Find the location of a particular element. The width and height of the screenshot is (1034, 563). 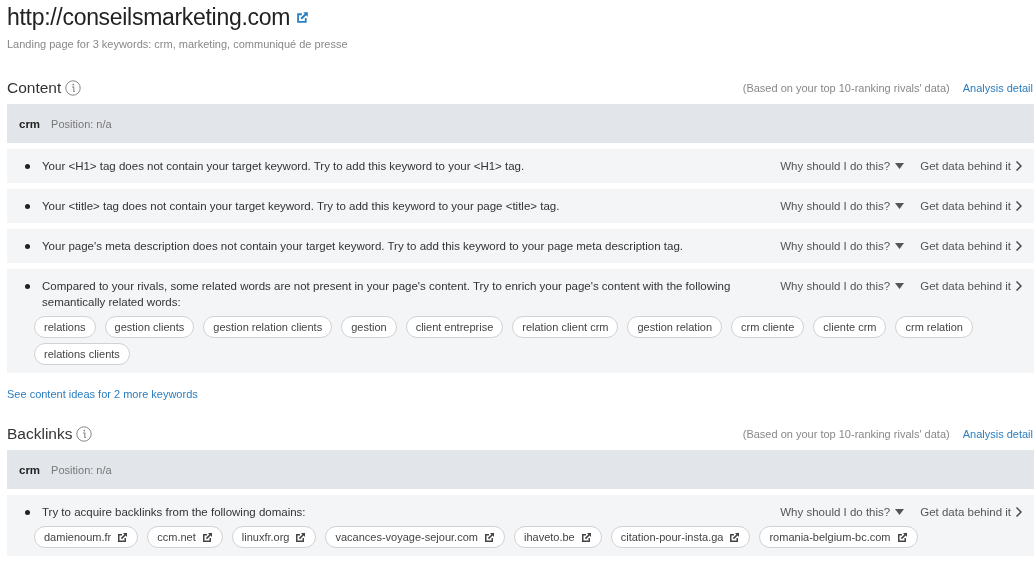

keyword-tag: gestion relation clients is located at coordinates (268, 327).